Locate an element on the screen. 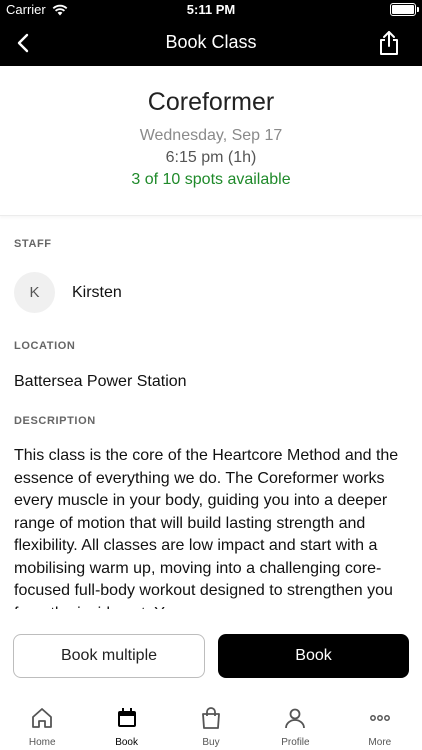  description-section-label: DESCRIPTION is located at coordinates (55, 421).